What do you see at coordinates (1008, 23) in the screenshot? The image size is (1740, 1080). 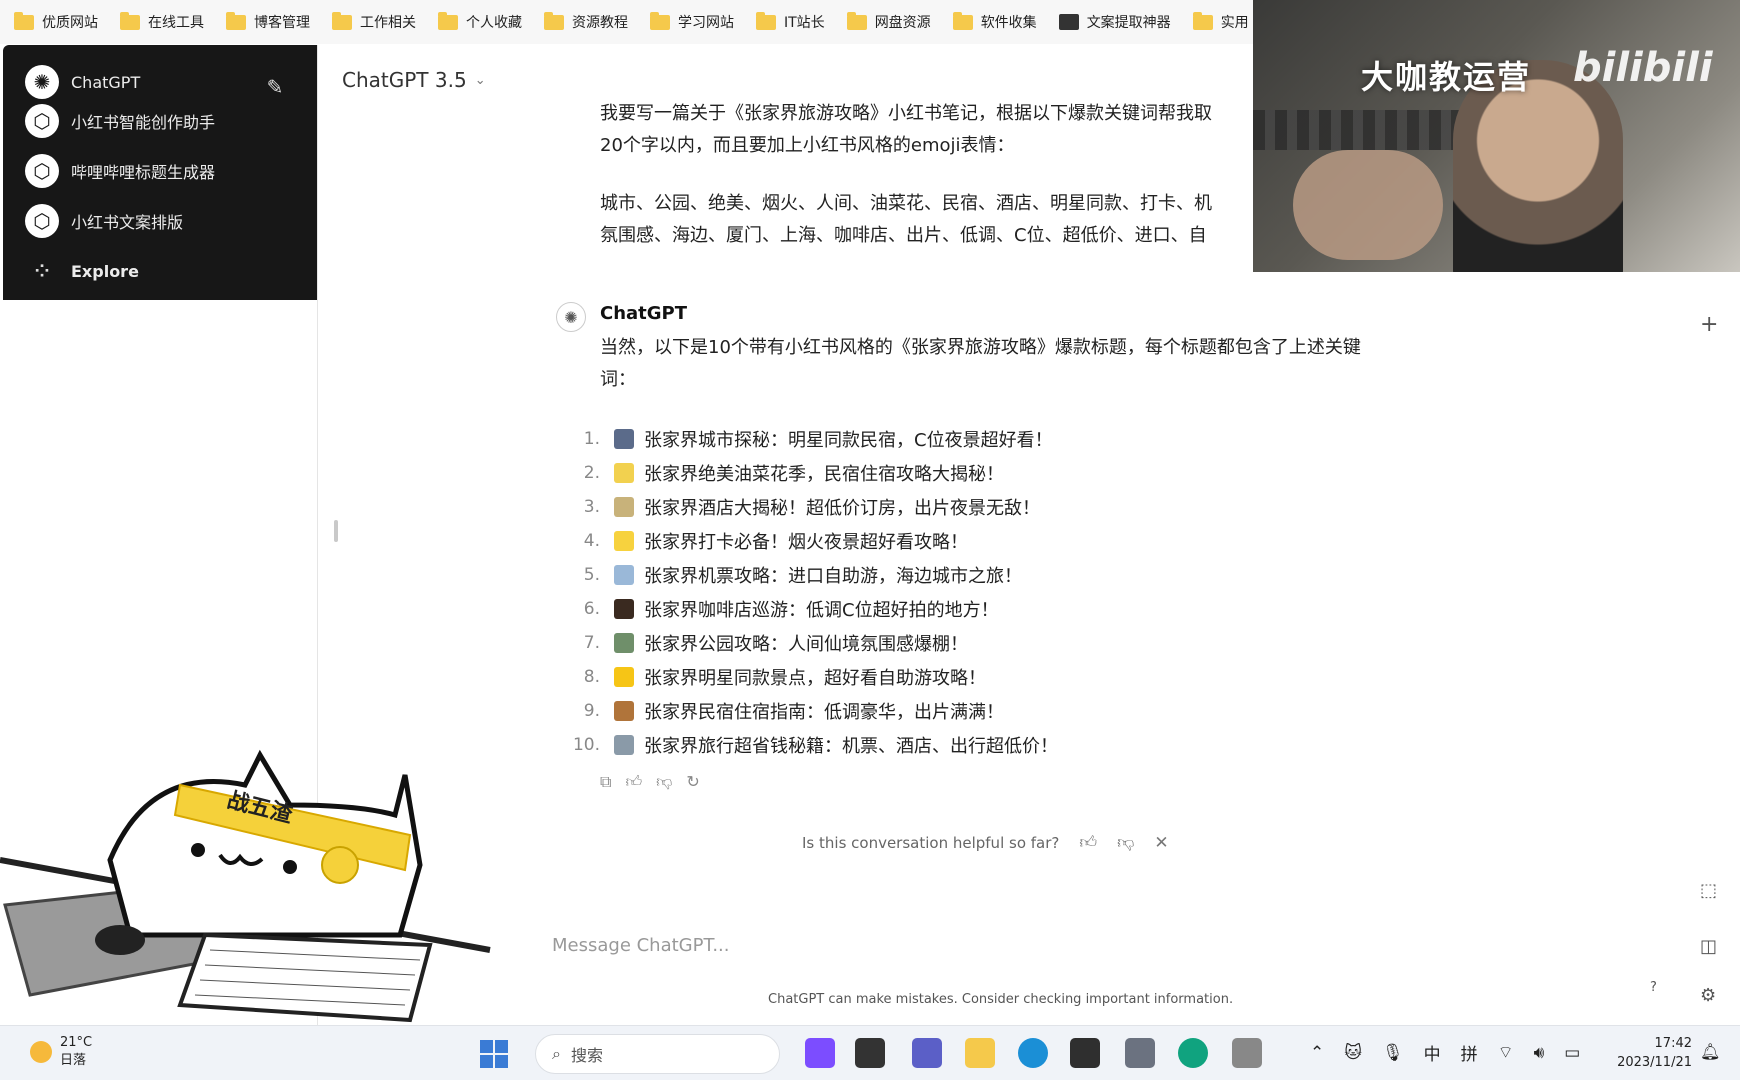 I see `bookmark-label: 软件收集` at bounding box center [1008, 23].